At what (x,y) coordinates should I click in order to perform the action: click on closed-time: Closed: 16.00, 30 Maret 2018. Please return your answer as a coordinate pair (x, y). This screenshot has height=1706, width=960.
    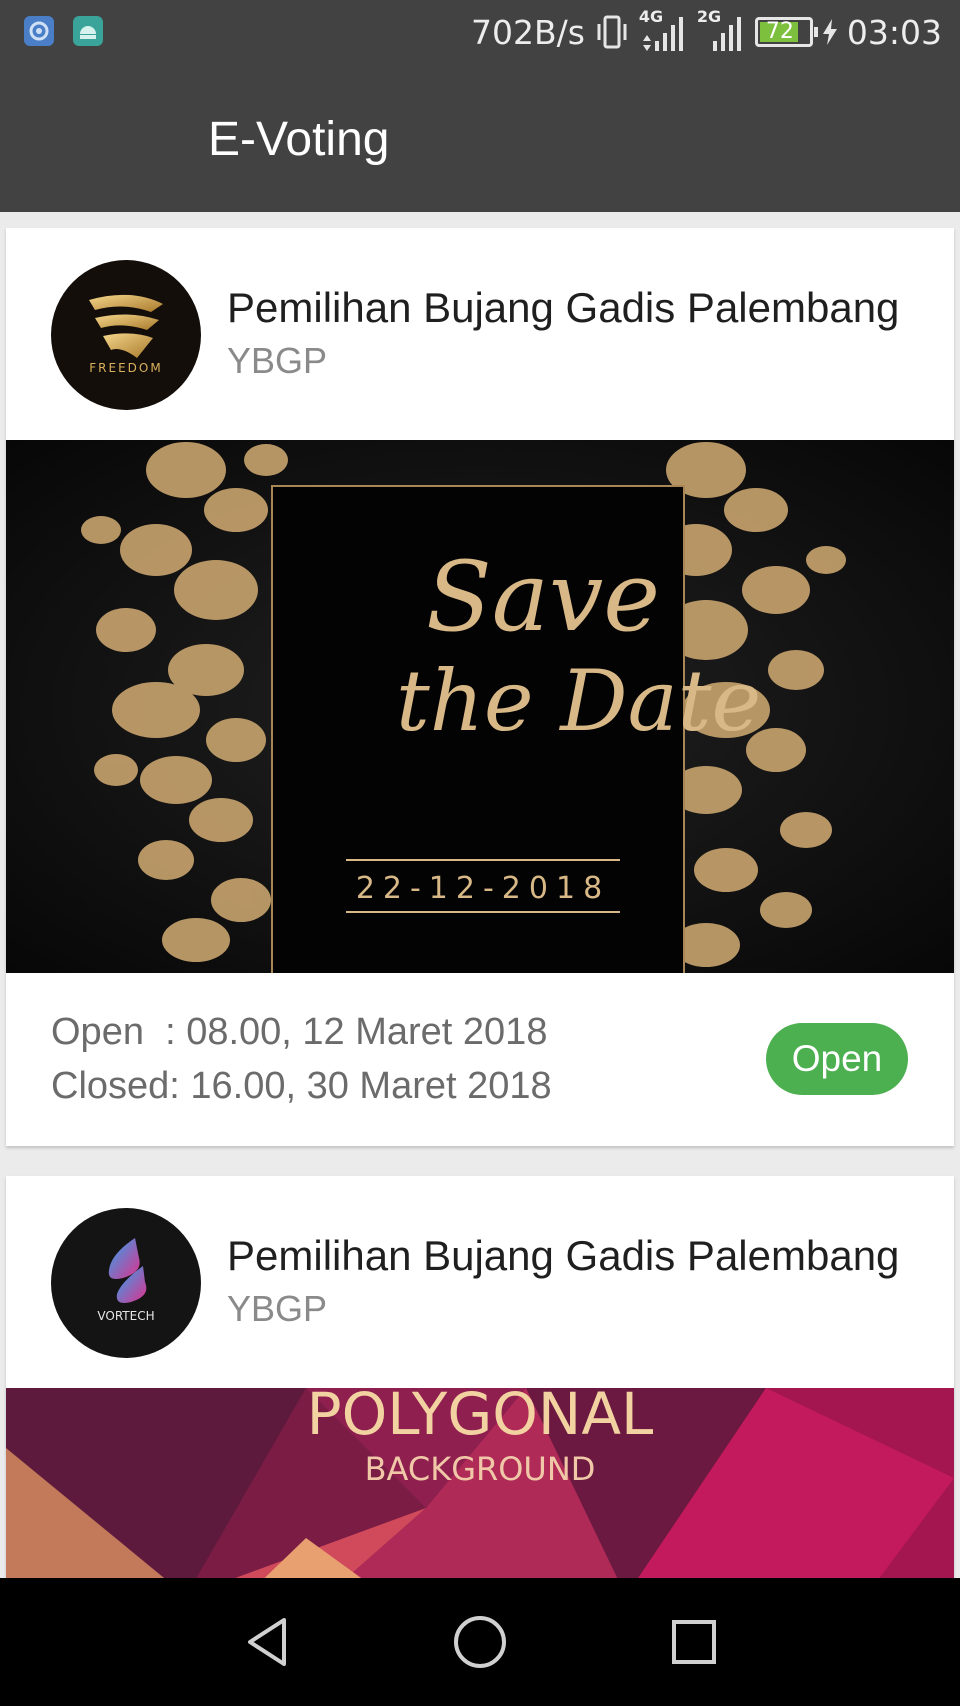
    Looking at the image, I should click on (301, 1086).